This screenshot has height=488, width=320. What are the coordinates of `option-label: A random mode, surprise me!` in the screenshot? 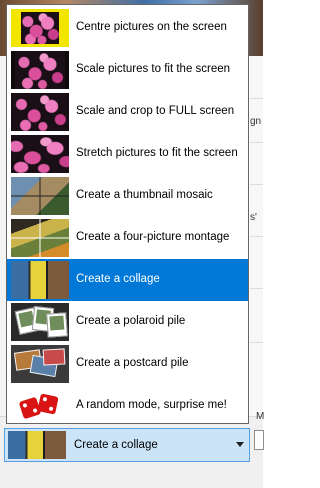 It's located at (151, 405).